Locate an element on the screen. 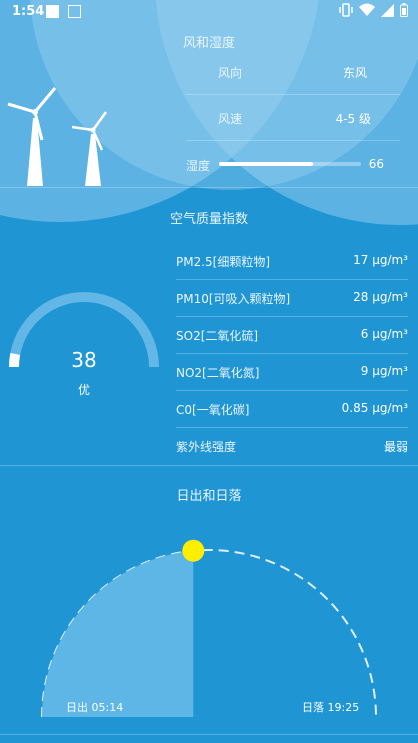 This screenshot has height=743, width=418. humidity-label: 湿度 is located at coordinates (198, 166).